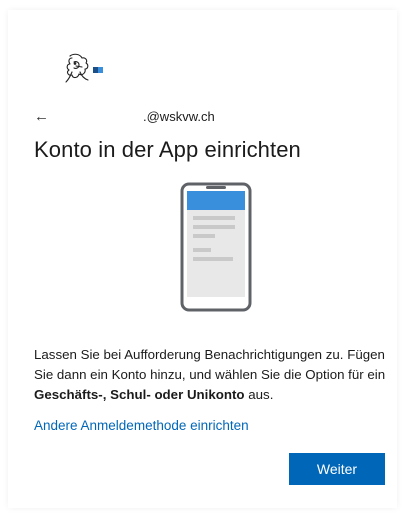  I want to click on identity-row: ← .@wskvw.ch, so click(124, 116).